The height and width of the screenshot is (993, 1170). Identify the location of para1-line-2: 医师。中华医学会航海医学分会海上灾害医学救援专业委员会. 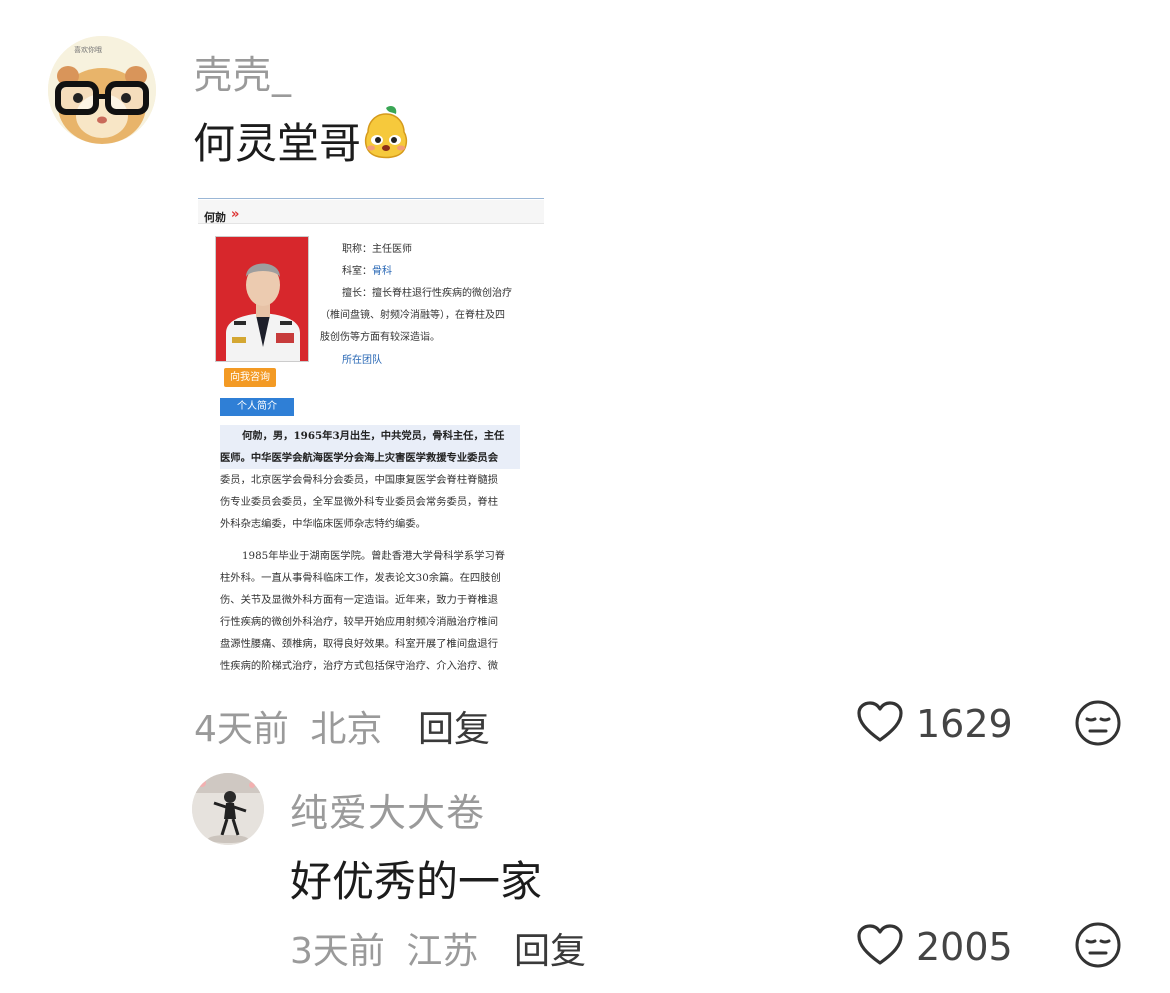
(359, 458).